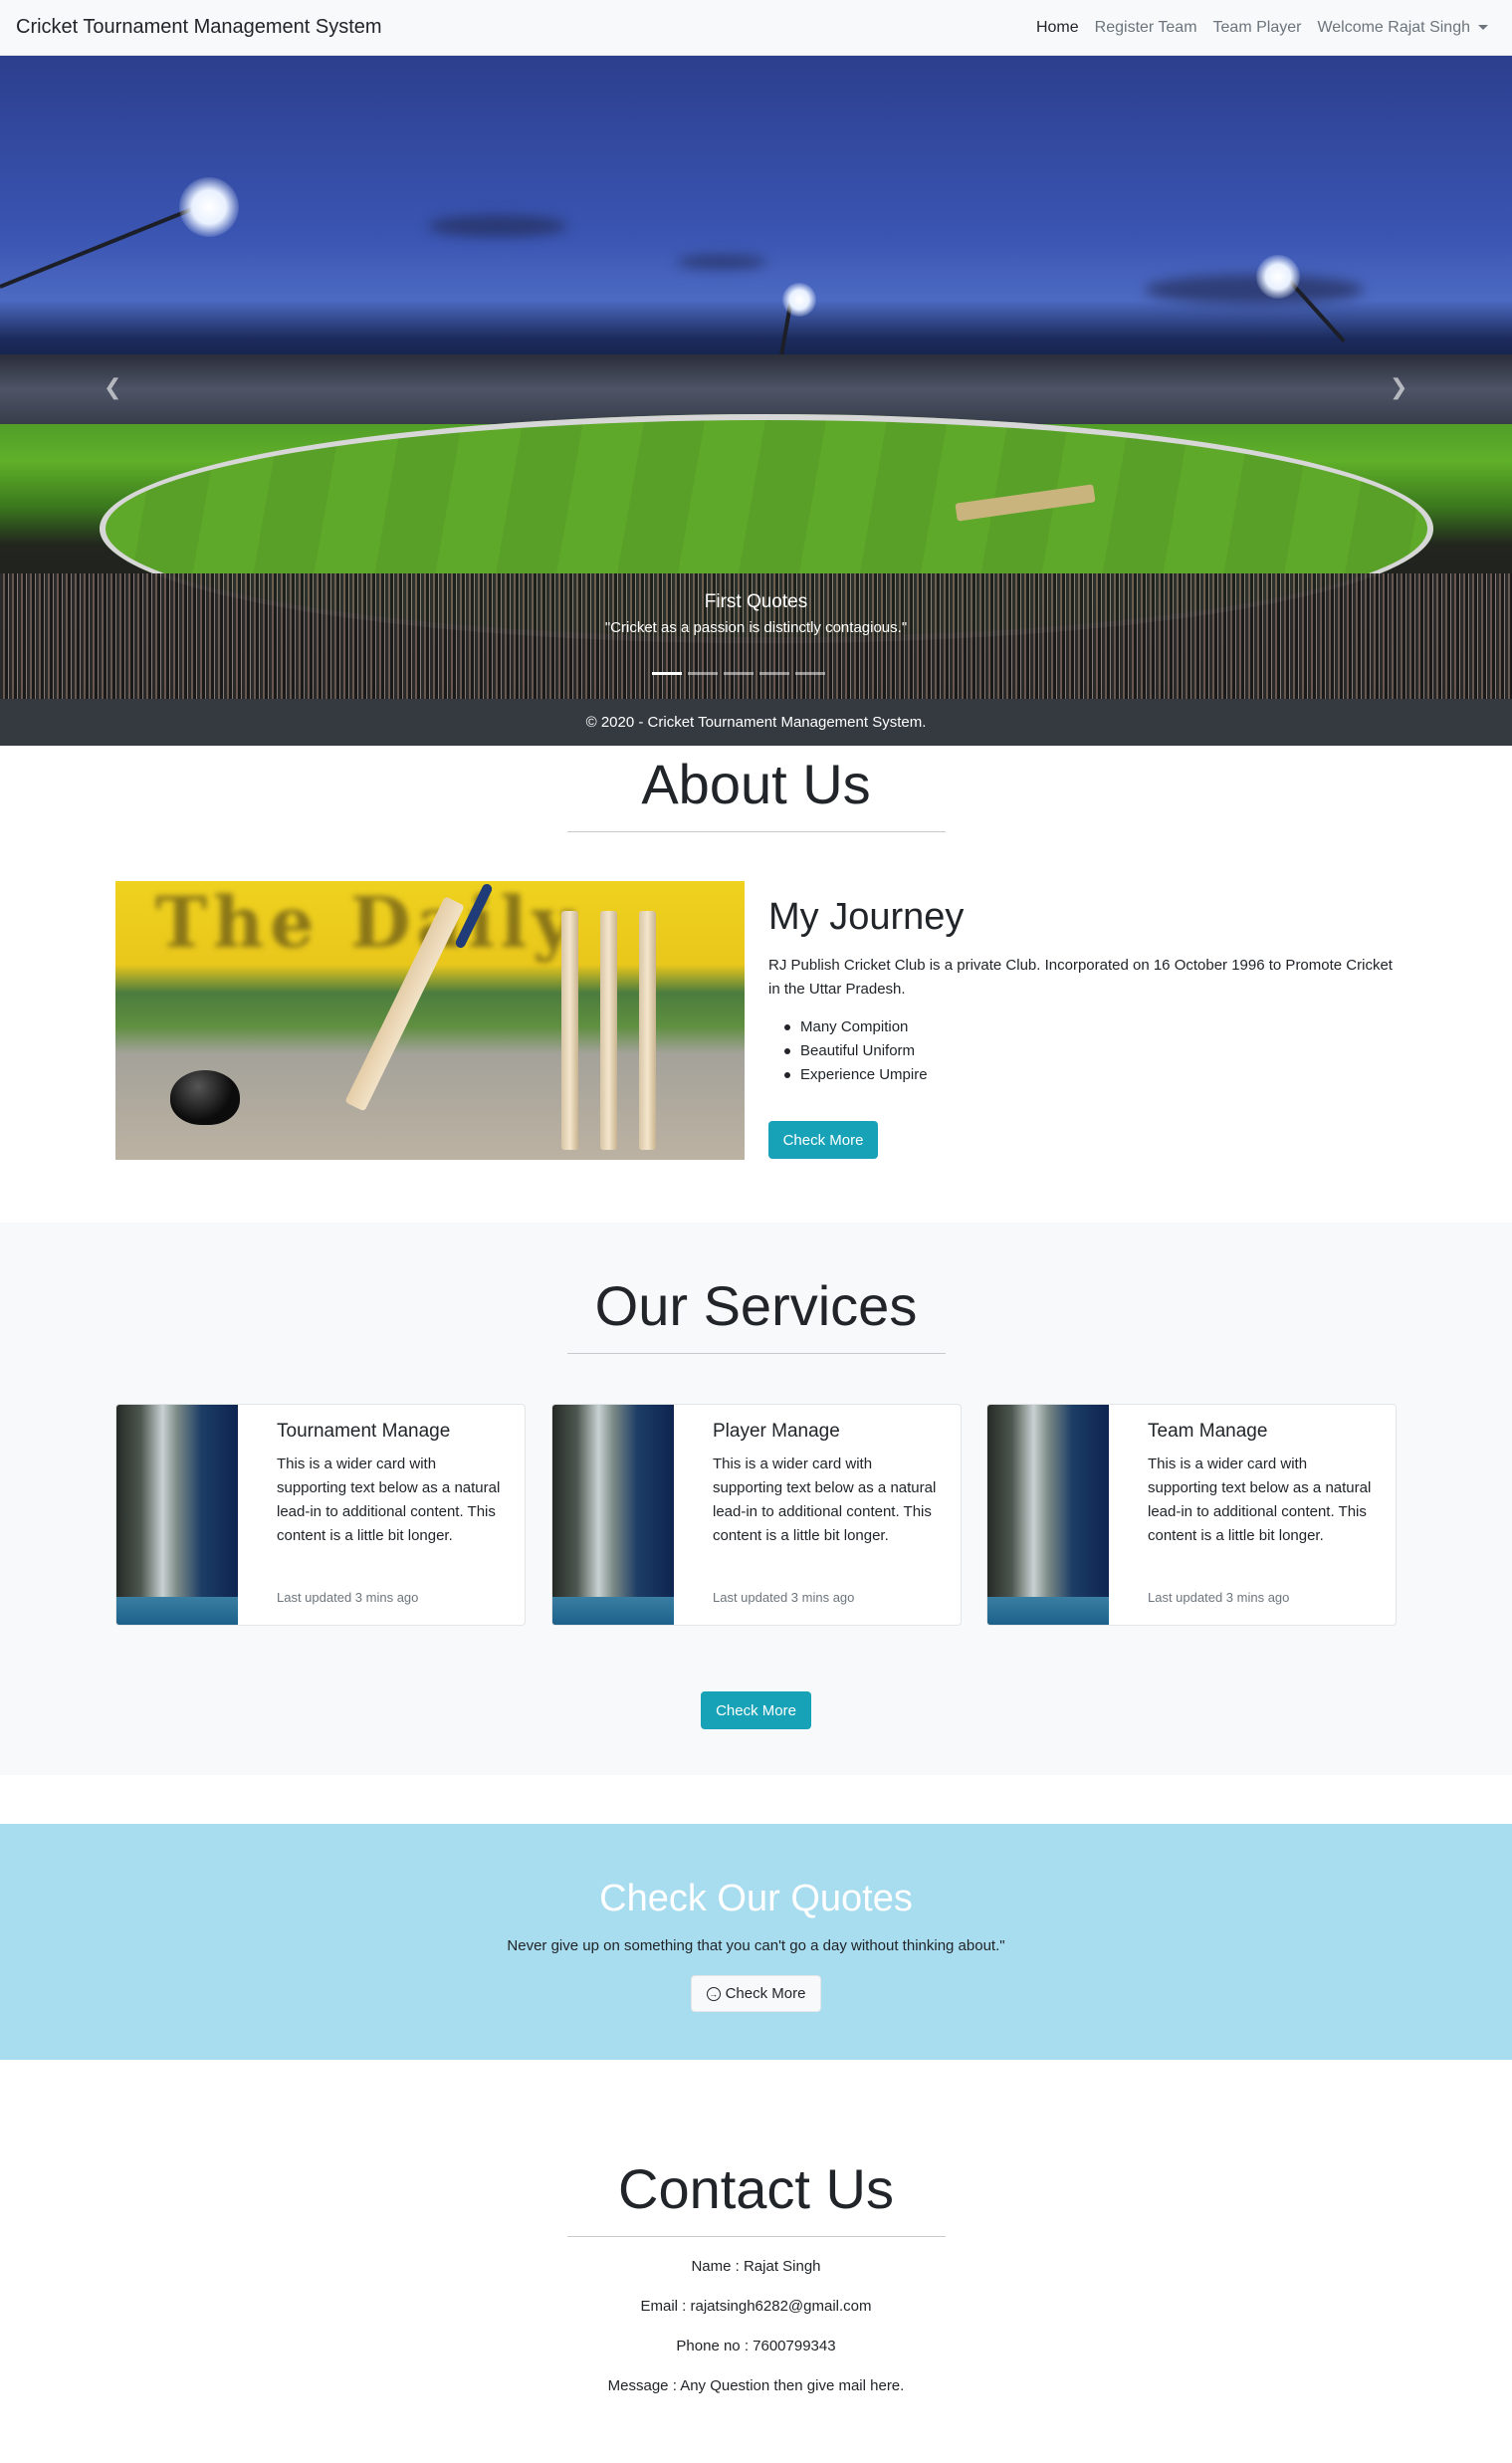 This screenshot has height=2463, width=1512. What do you see at coordinates (866, 917) in the screenshot?
I see `journey-title: My Journey` at bounding box center [866, 917].